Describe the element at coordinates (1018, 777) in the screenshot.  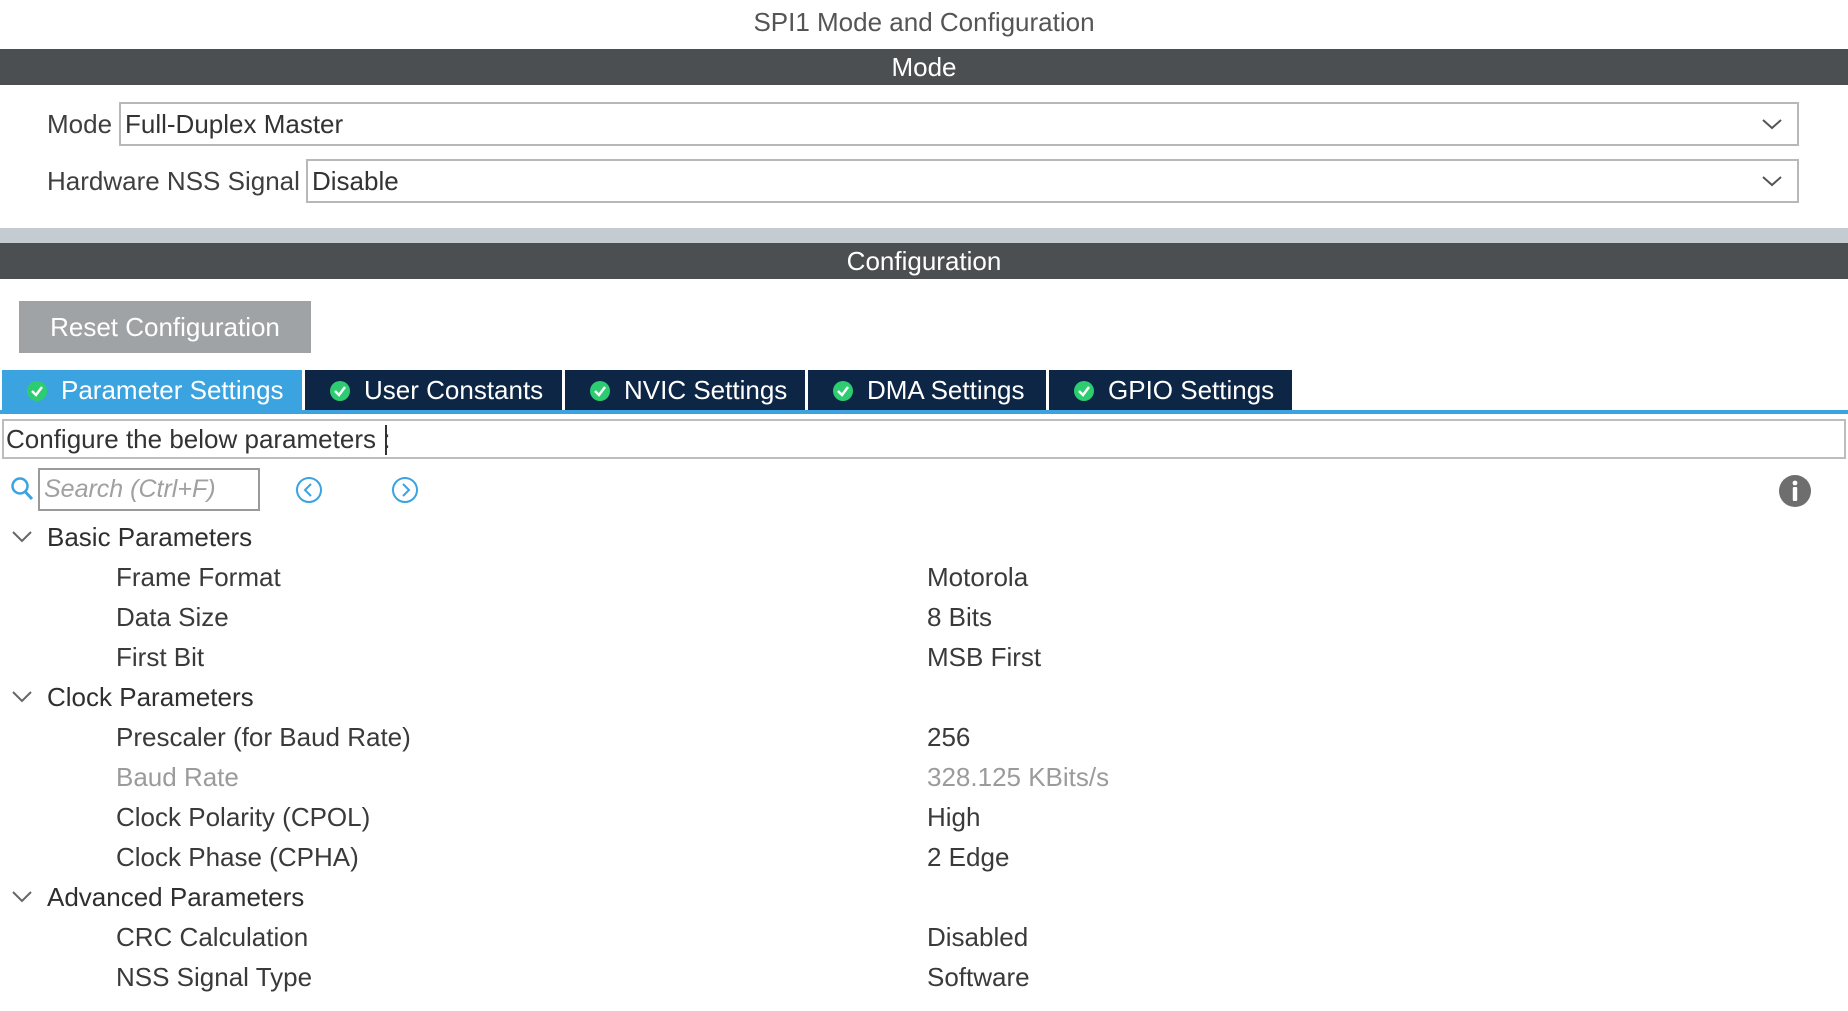
I see `param-value: 328.125 KBits/s` at that location.